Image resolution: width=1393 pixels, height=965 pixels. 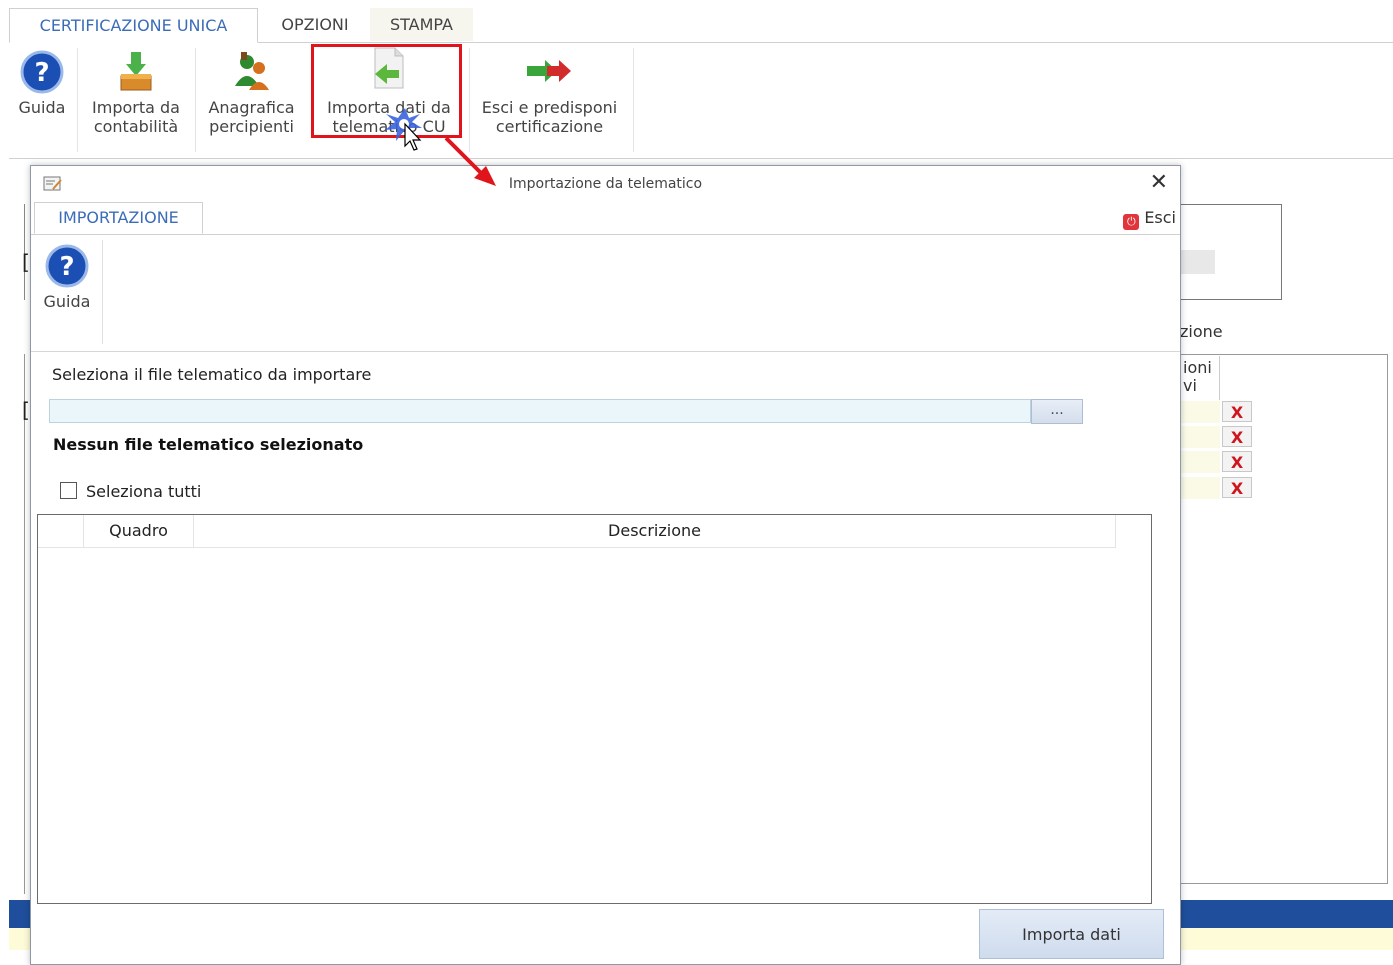 What do you see at coordinates (1160, 217) in the screenshot?
I see `esci-label: Esci` at bounding box center [1160, 217].